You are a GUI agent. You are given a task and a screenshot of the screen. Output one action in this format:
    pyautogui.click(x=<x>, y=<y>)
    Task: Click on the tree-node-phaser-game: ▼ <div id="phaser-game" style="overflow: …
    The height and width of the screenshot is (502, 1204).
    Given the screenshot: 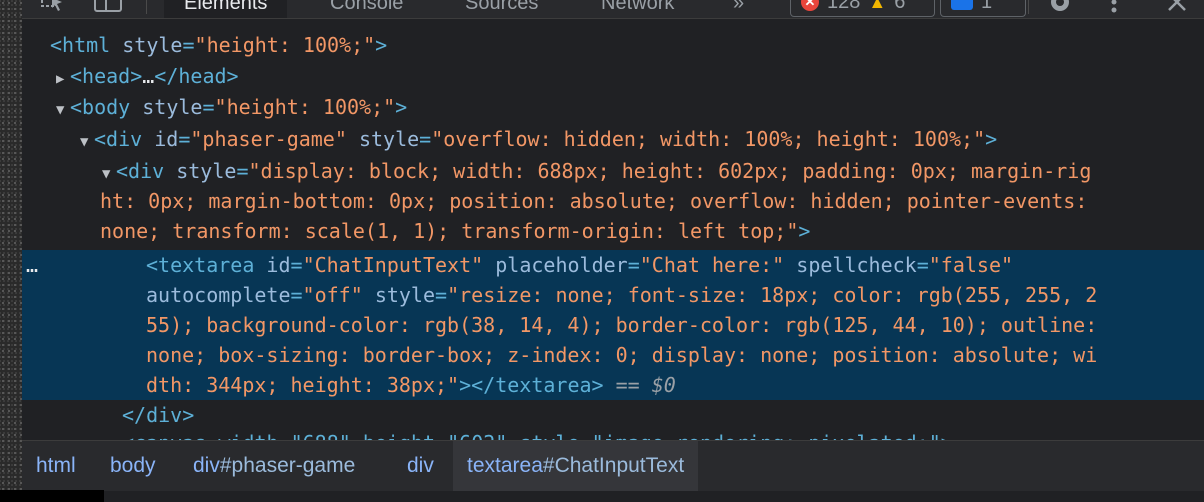 What is the action you would take?
    pyautogui.click(x=538, y=139)
    